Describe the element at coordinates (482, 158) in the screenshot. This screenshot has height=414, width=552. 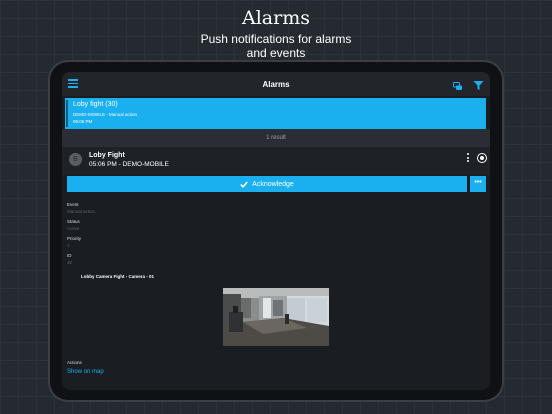
I see `close-icon` at that location.